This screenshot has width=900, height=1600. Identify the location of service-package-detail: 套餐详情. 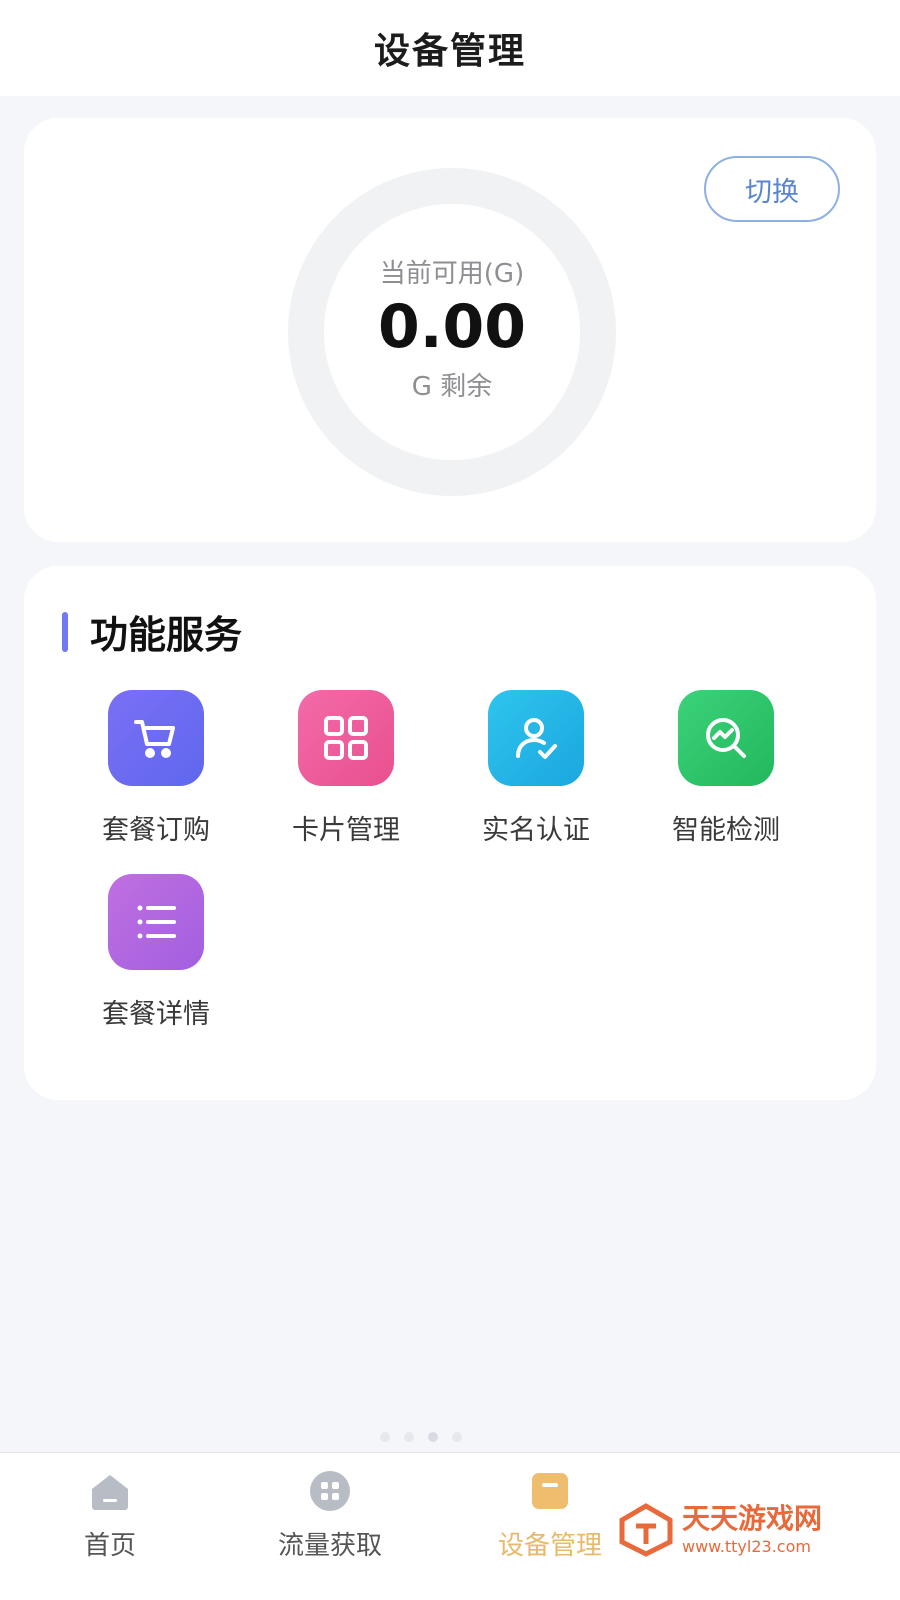
(156, 952).